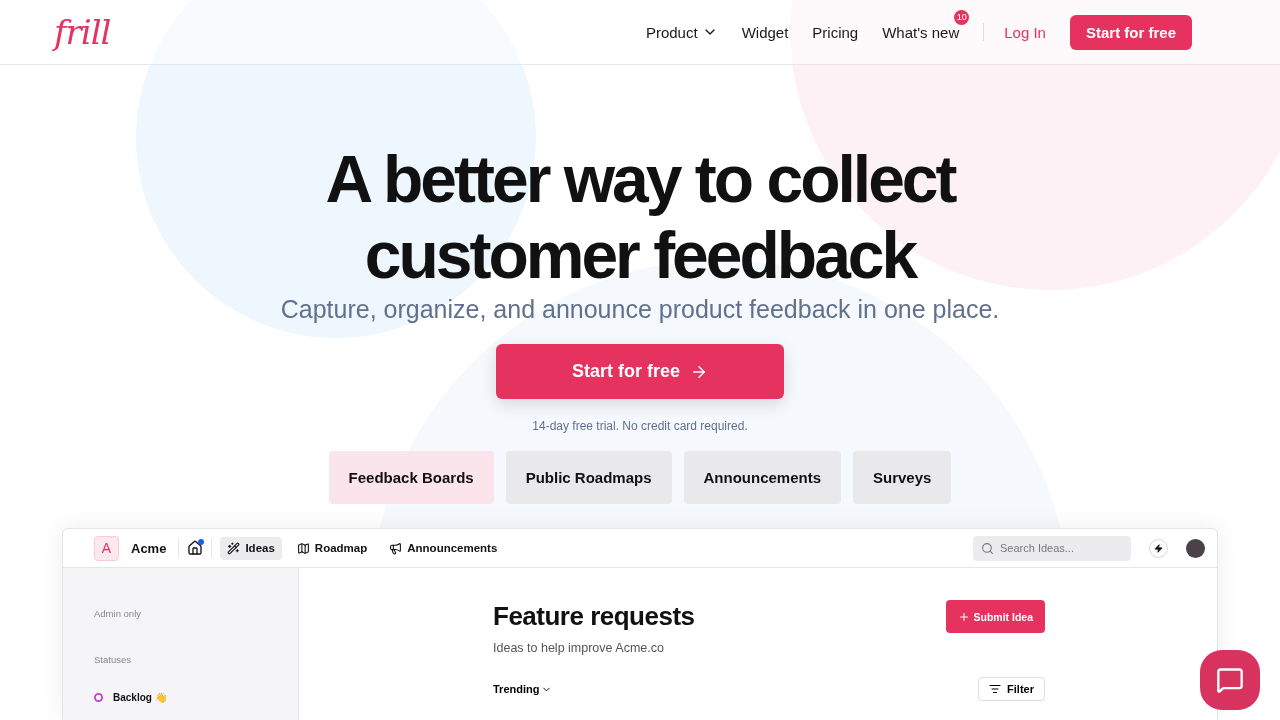 This screenshot has height=720, width=1280. What do you see at coordinates (332, 548) in the screenshot?
I see `app-nav-tab: Roadmap` at bounding box center [332, 548].